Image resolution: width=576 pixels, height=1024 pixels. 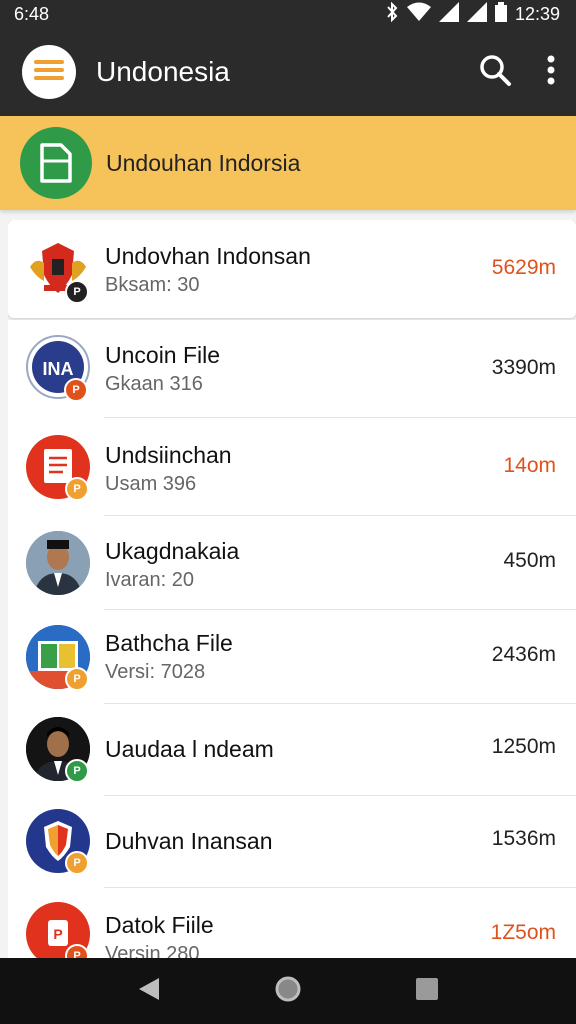 I want to click on item-size: 2436m, so click(x=523, y=654).